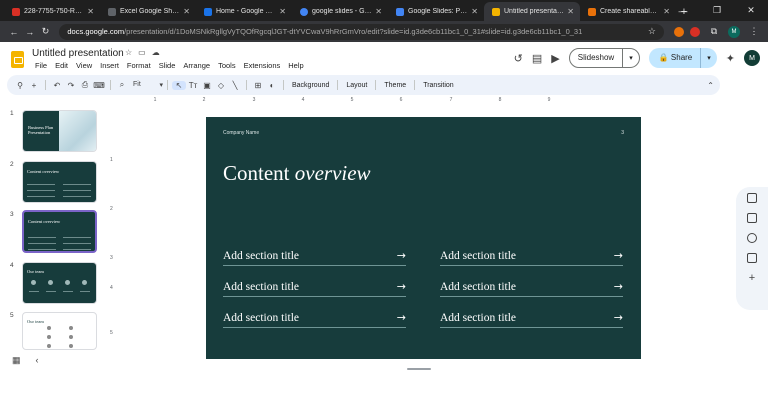 The height and width of the screenshot is (403, 768). Describe the element at coordinates (156, 52) in the screenshot. I see `cloud-status-icon: ☁` at that location.